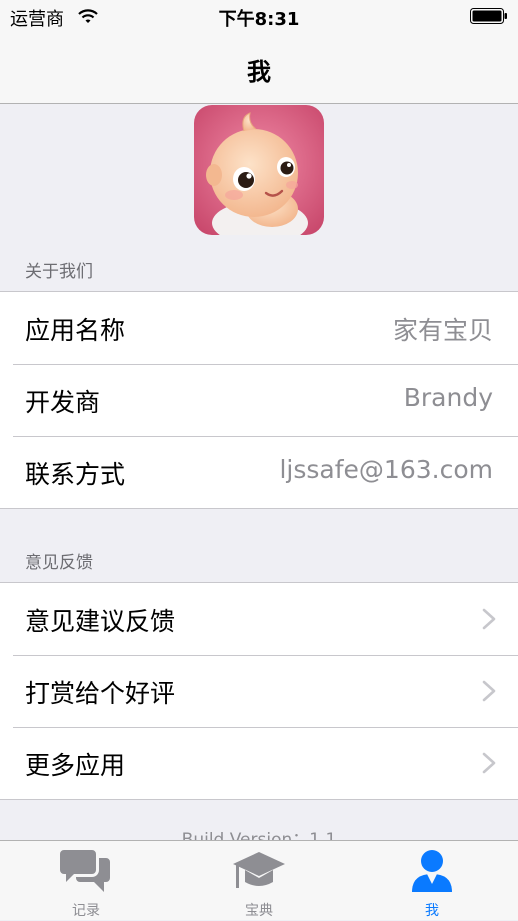 This screenshot has width=518, height=921. I want to click on baby-face-icon, so click(259, 170).